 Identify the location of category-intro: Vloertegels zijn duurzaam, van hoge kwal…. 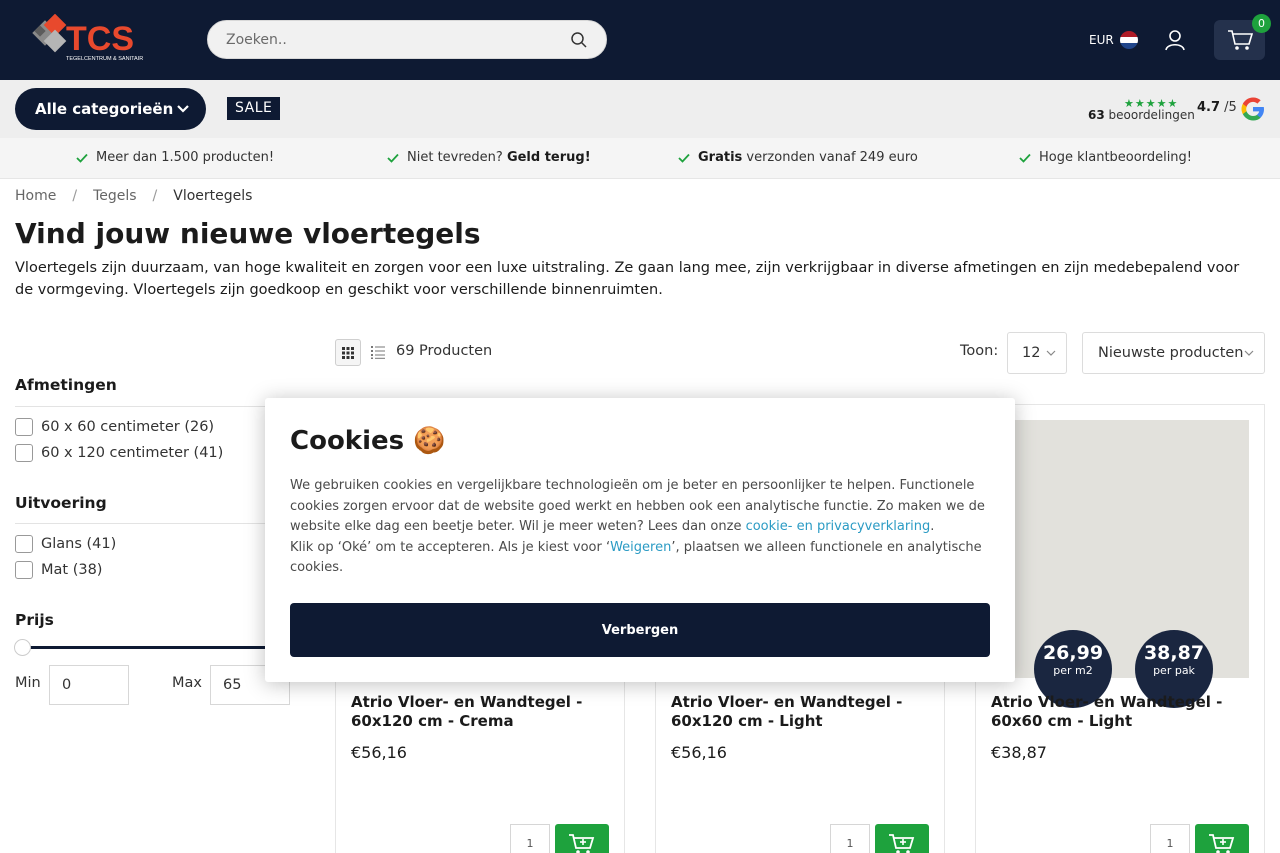
(627, 279).